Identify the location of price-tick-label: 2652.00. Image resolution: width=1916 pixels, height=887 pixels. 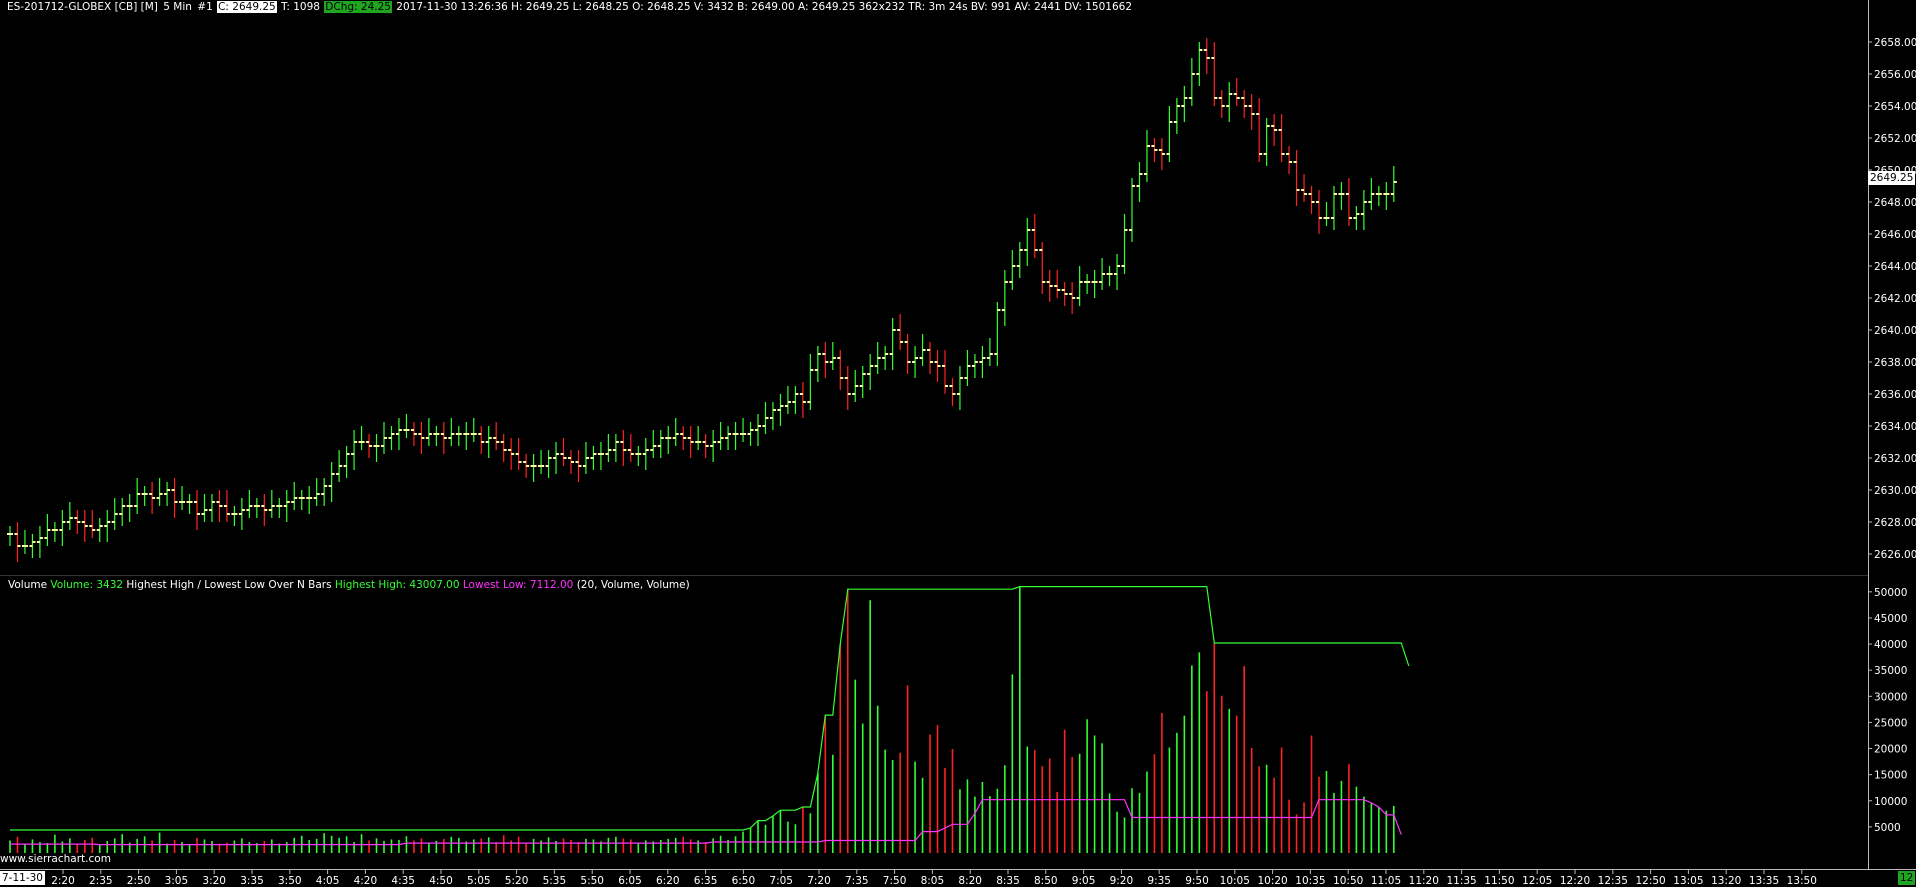
(1895, 139).